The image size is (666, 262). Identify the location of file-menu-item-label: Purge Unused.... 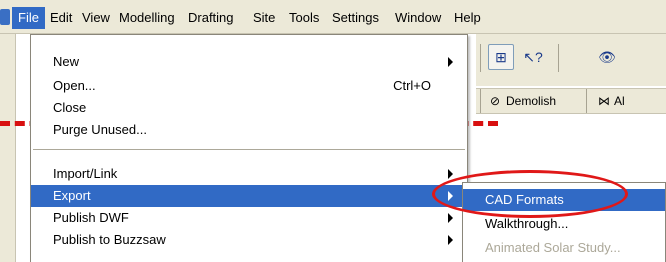
(100, 129).